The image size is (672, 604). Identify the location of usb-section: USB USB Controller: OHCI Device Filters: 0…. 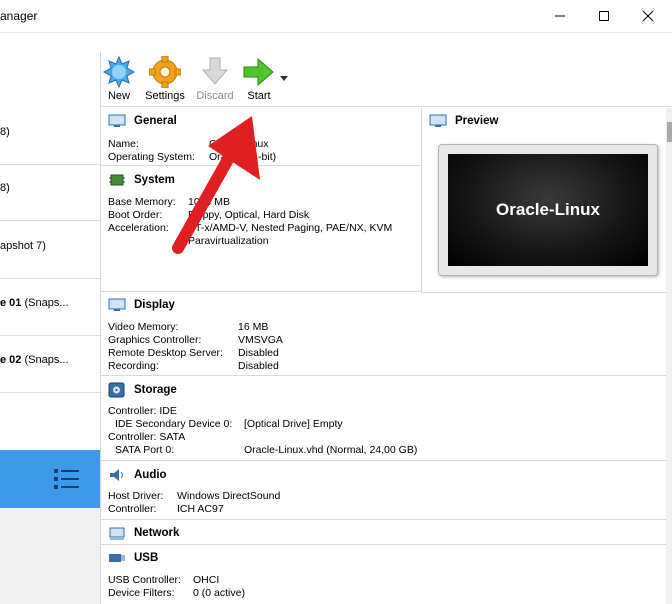
(386, 574).